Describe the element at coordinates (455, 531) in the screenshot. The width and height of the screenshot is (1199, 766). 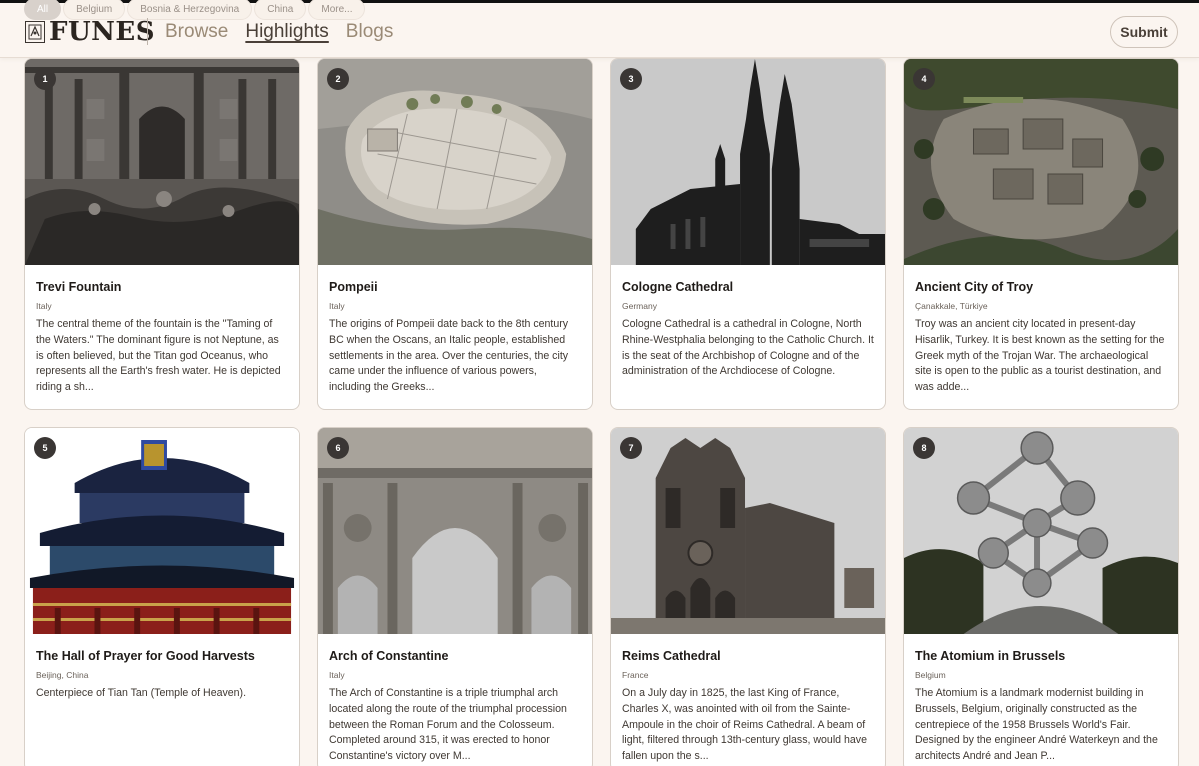
I see `card-thumbnail: 6` at that location.